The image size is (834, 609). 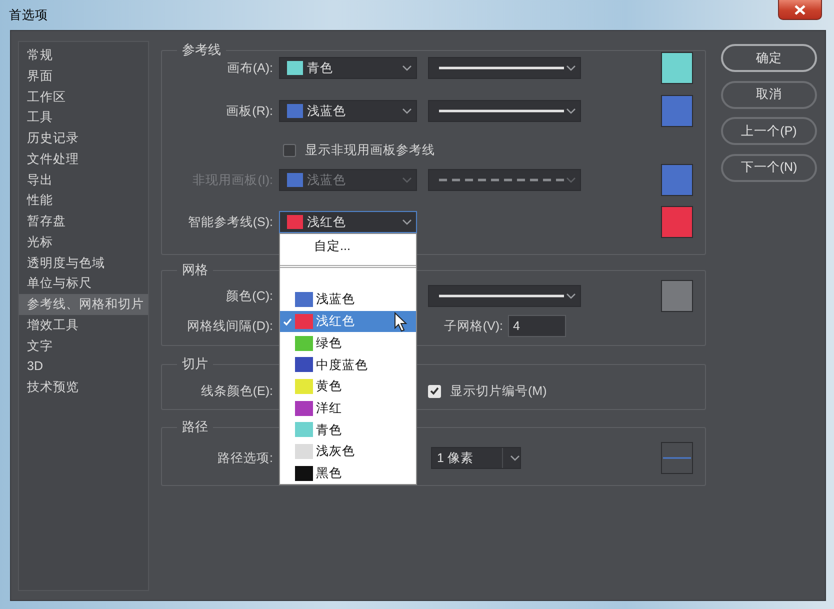 I want to click on menu-item: 浅蓝色, so click(x=348, y=300).